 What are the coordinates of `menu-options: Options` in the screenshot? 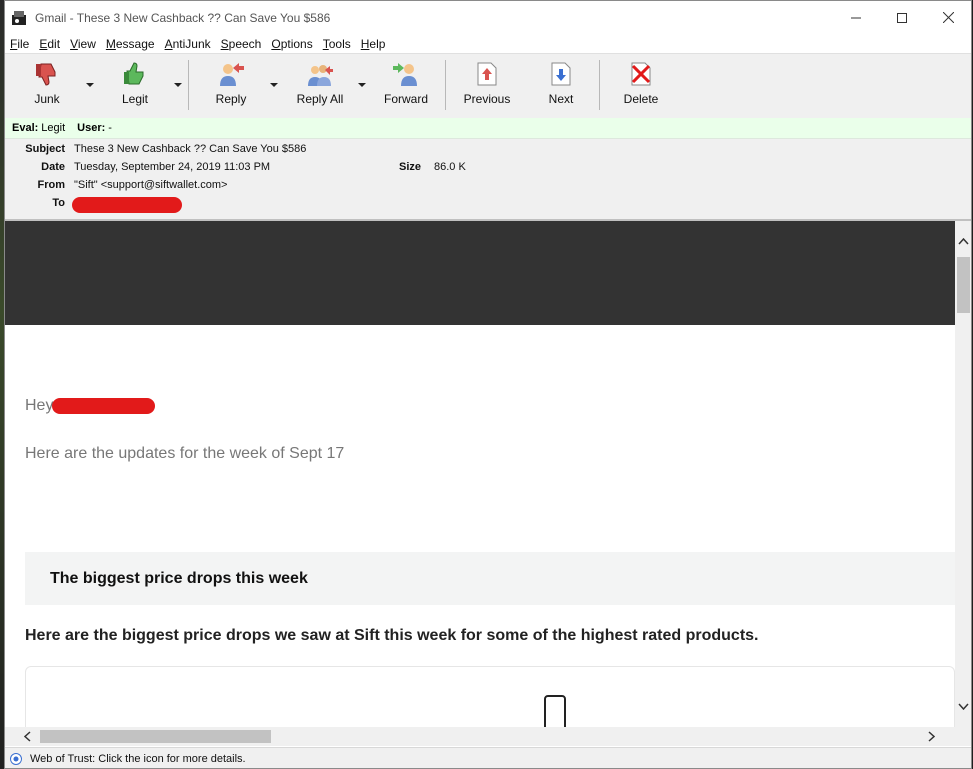 It's located at (291, 44).